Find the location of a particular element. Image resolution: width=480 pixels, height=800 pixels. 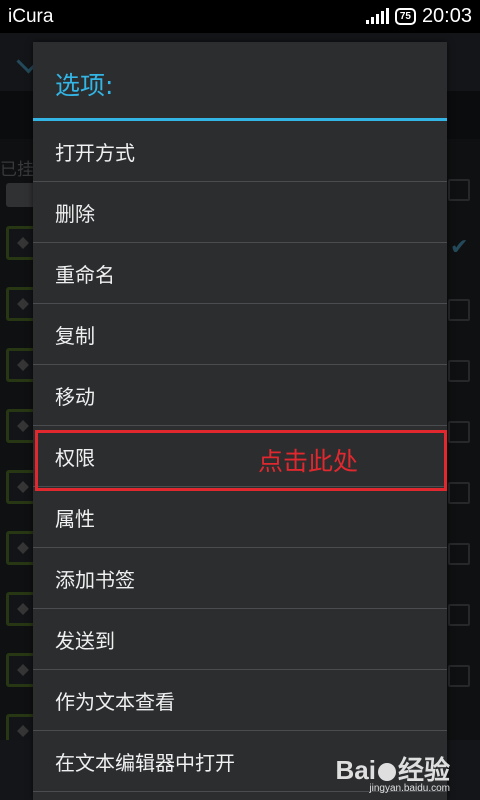

status-right: 75 20:03 is located at coordinates (418, 15).